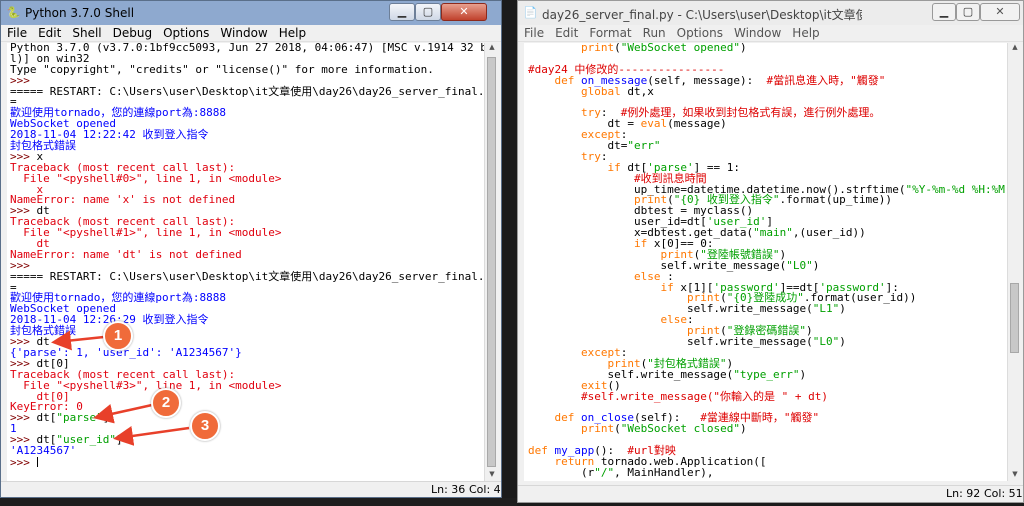 This screenshot has width=1024, height=506. Describe the element at coordinates (258, 502) in the screenshot. I see `background-strip` at that location.